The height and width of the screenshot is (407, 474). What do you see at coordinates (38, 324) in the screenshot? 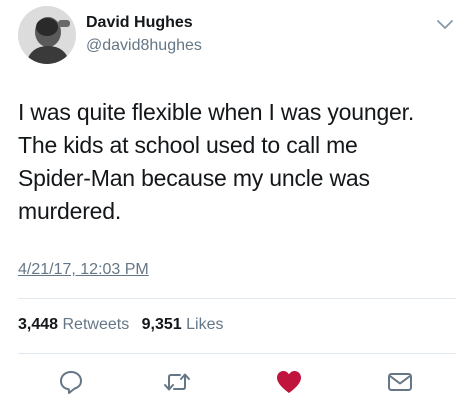
I see `retweets-count: 3,448` at bounding box center [38, 324].